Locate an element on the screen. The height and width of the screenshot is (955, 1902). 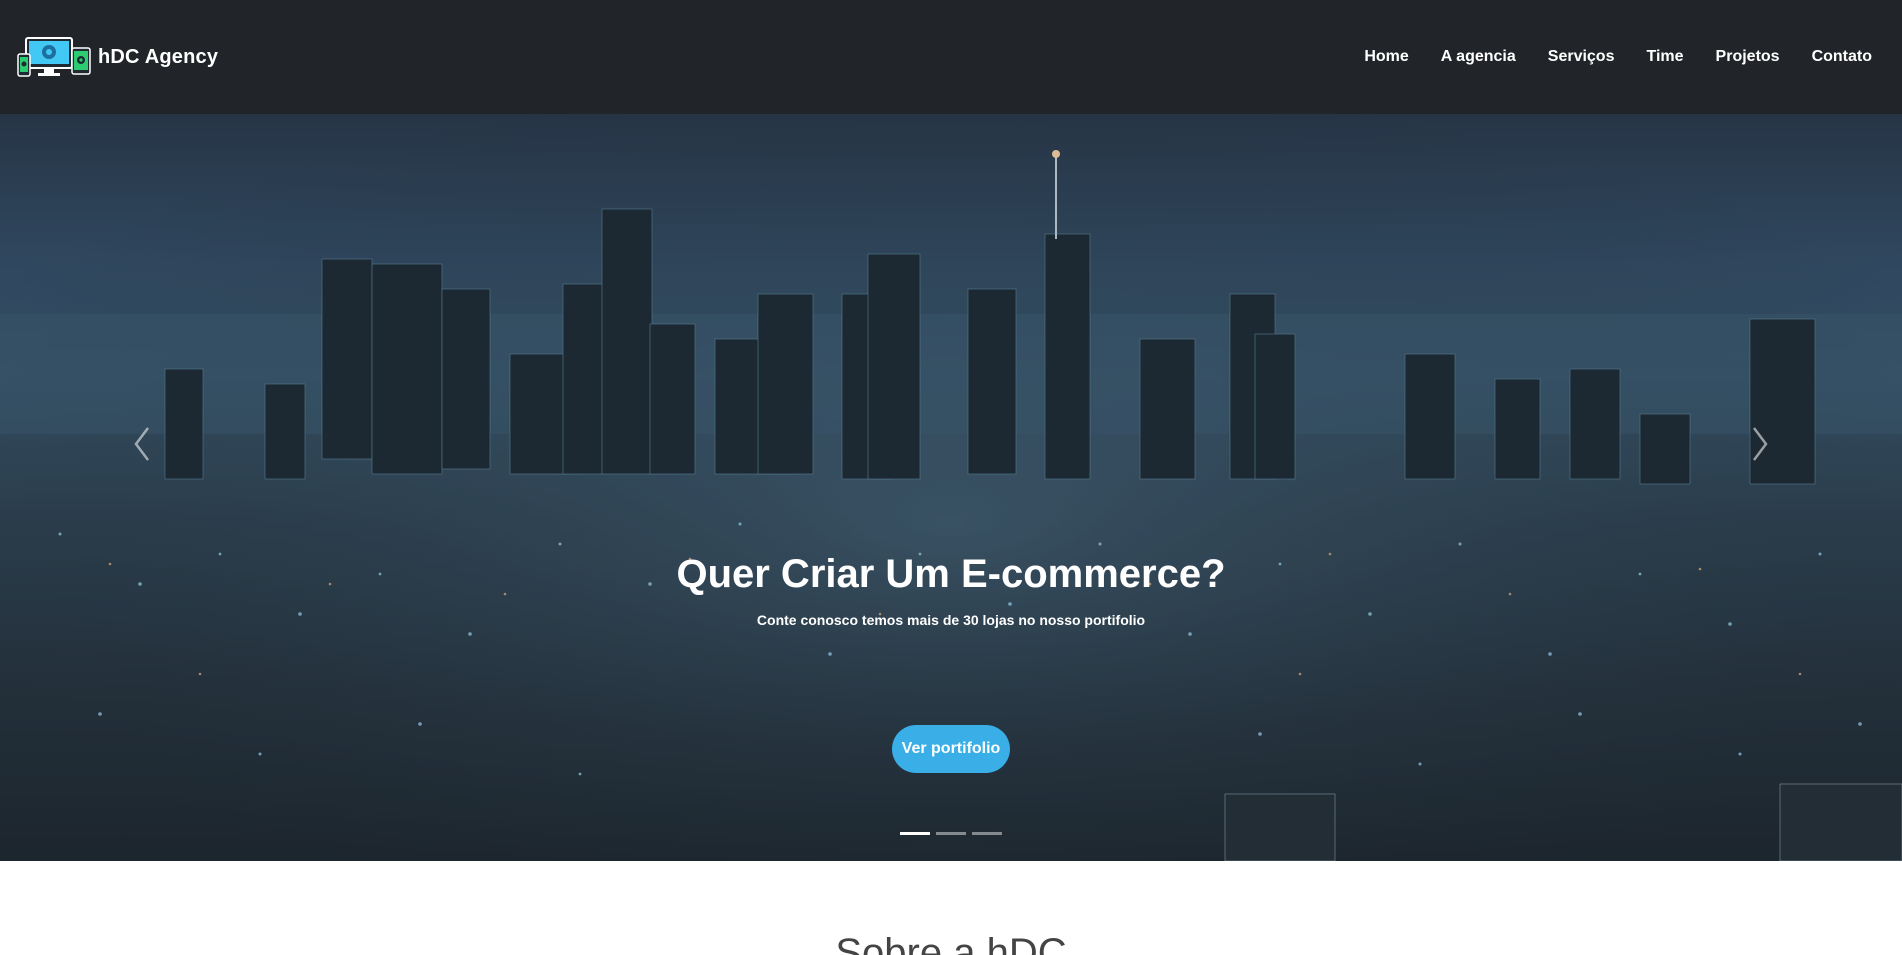
nav-link-projetos: Projetos is located at coordinates (1748, 57).